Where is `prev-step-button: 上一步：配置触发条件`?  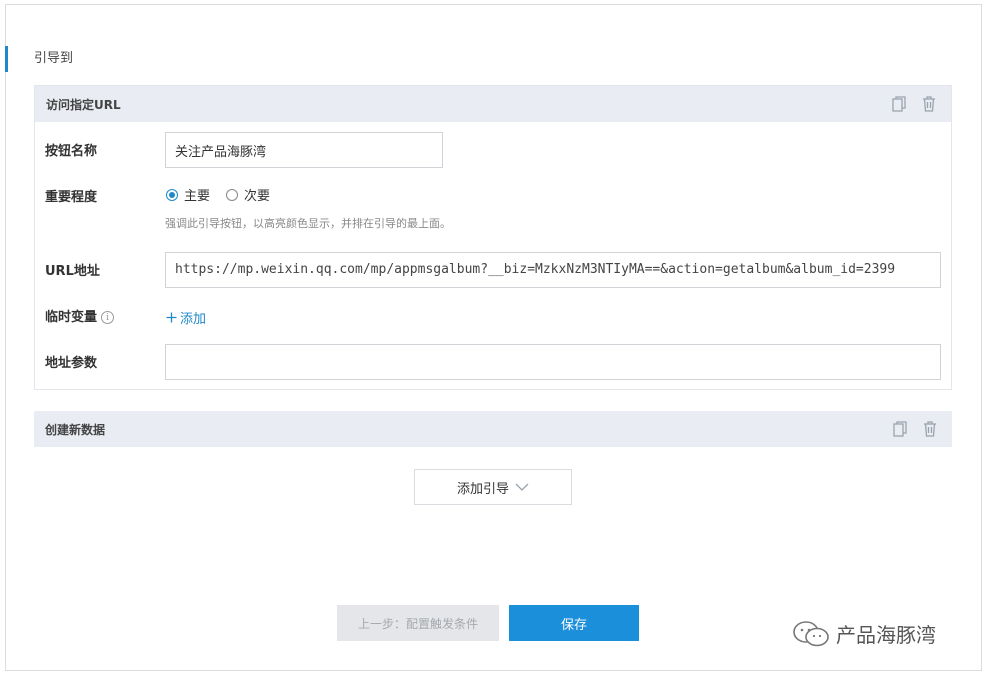 prev-step-button: 上一步：配置触发条件 is located at coordinates (418, 623).